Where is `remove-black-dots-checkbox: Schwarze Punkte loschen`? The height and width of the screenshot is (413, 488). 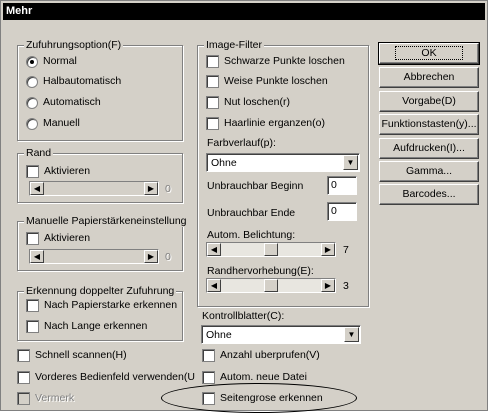 remove-black-dots-checkbox: Schwarze Punkte loschen is located at coordinates (275, 61).